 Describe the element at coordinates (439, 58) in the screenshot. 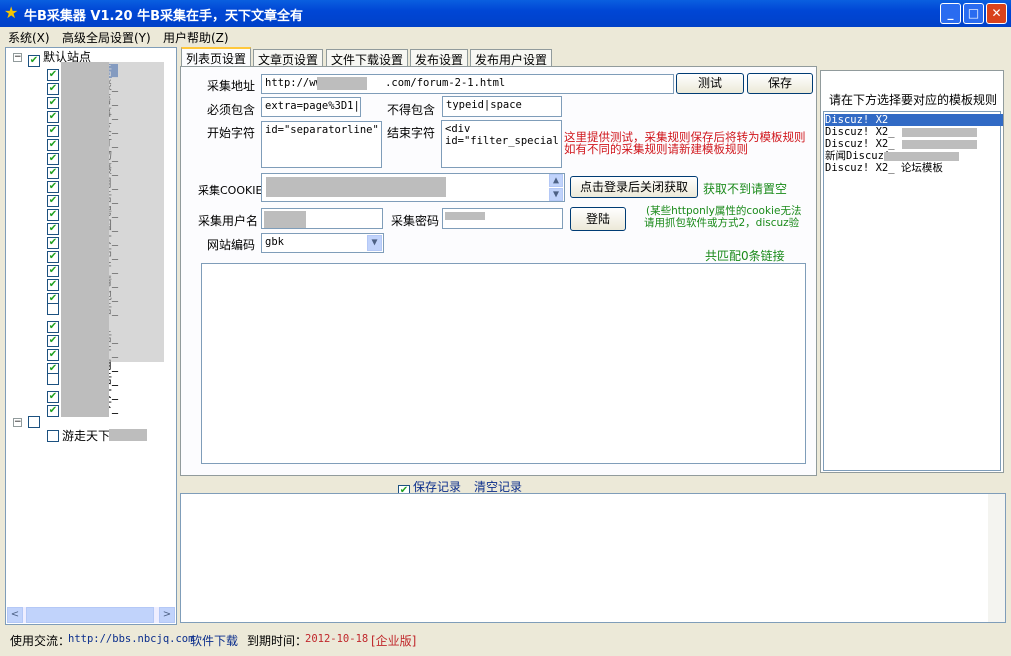

I see `tab-publish: 发布设置` at that location.